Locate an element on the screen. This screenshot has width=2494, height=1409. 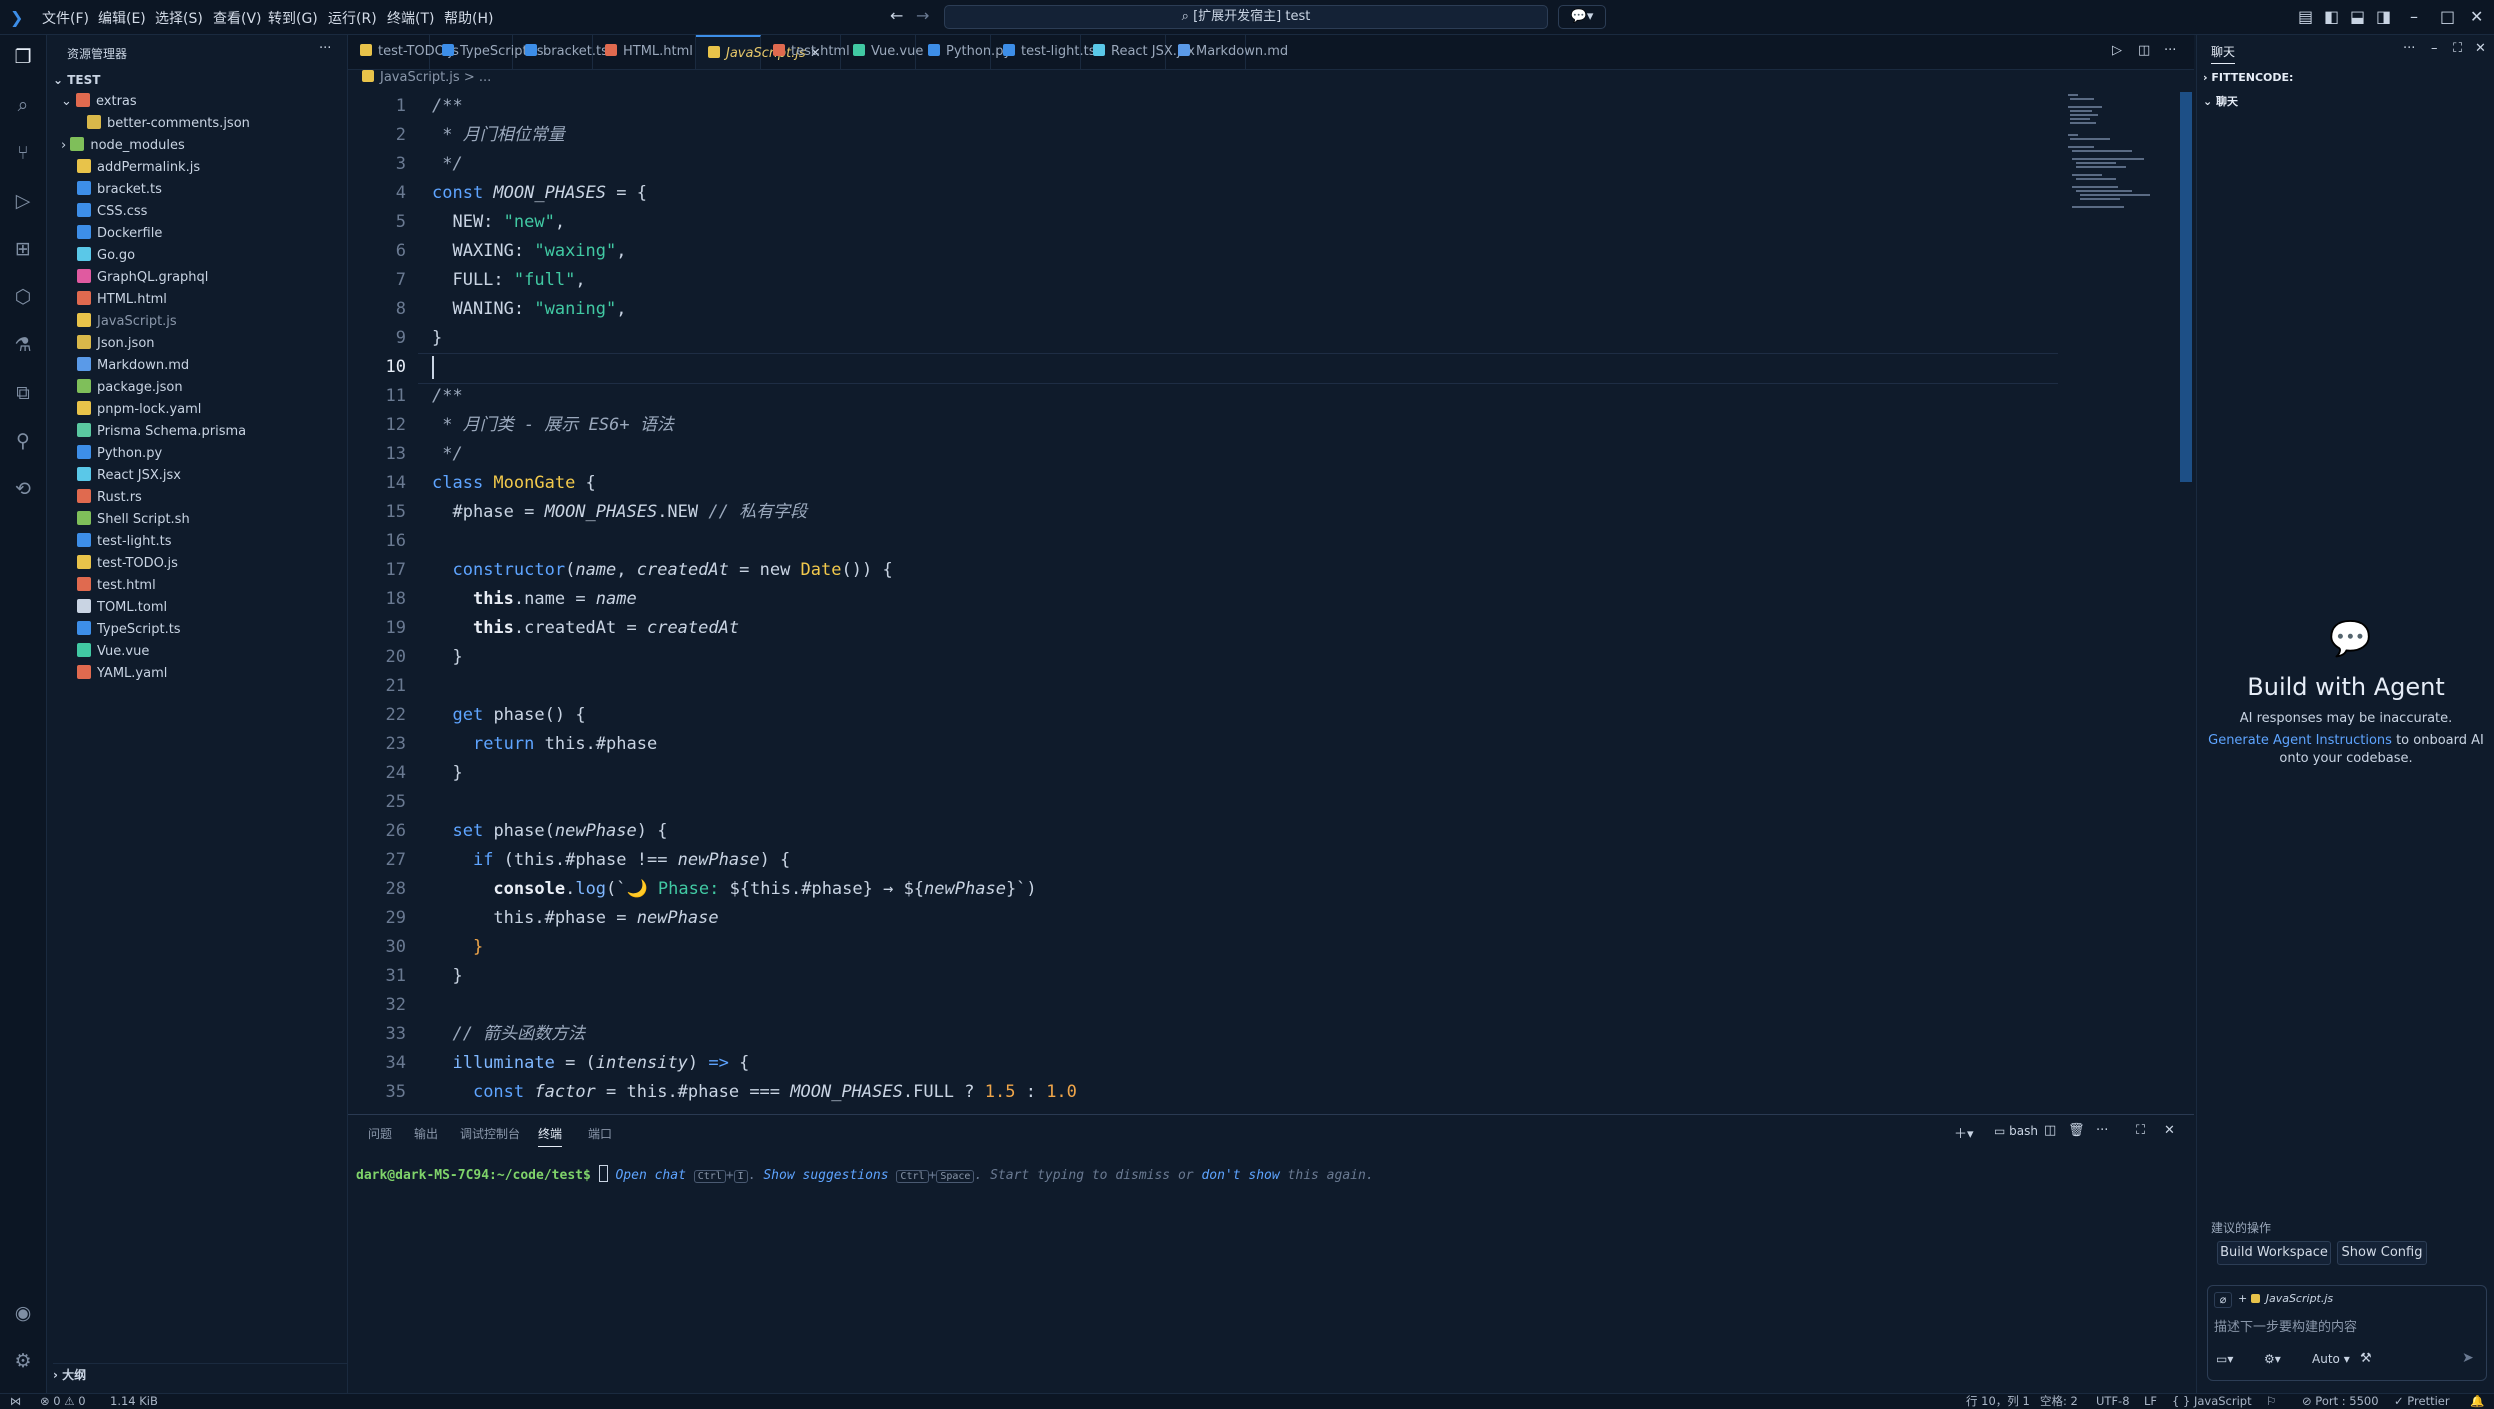
menu-item: 转到(G) is located at coordinates (293, 18).